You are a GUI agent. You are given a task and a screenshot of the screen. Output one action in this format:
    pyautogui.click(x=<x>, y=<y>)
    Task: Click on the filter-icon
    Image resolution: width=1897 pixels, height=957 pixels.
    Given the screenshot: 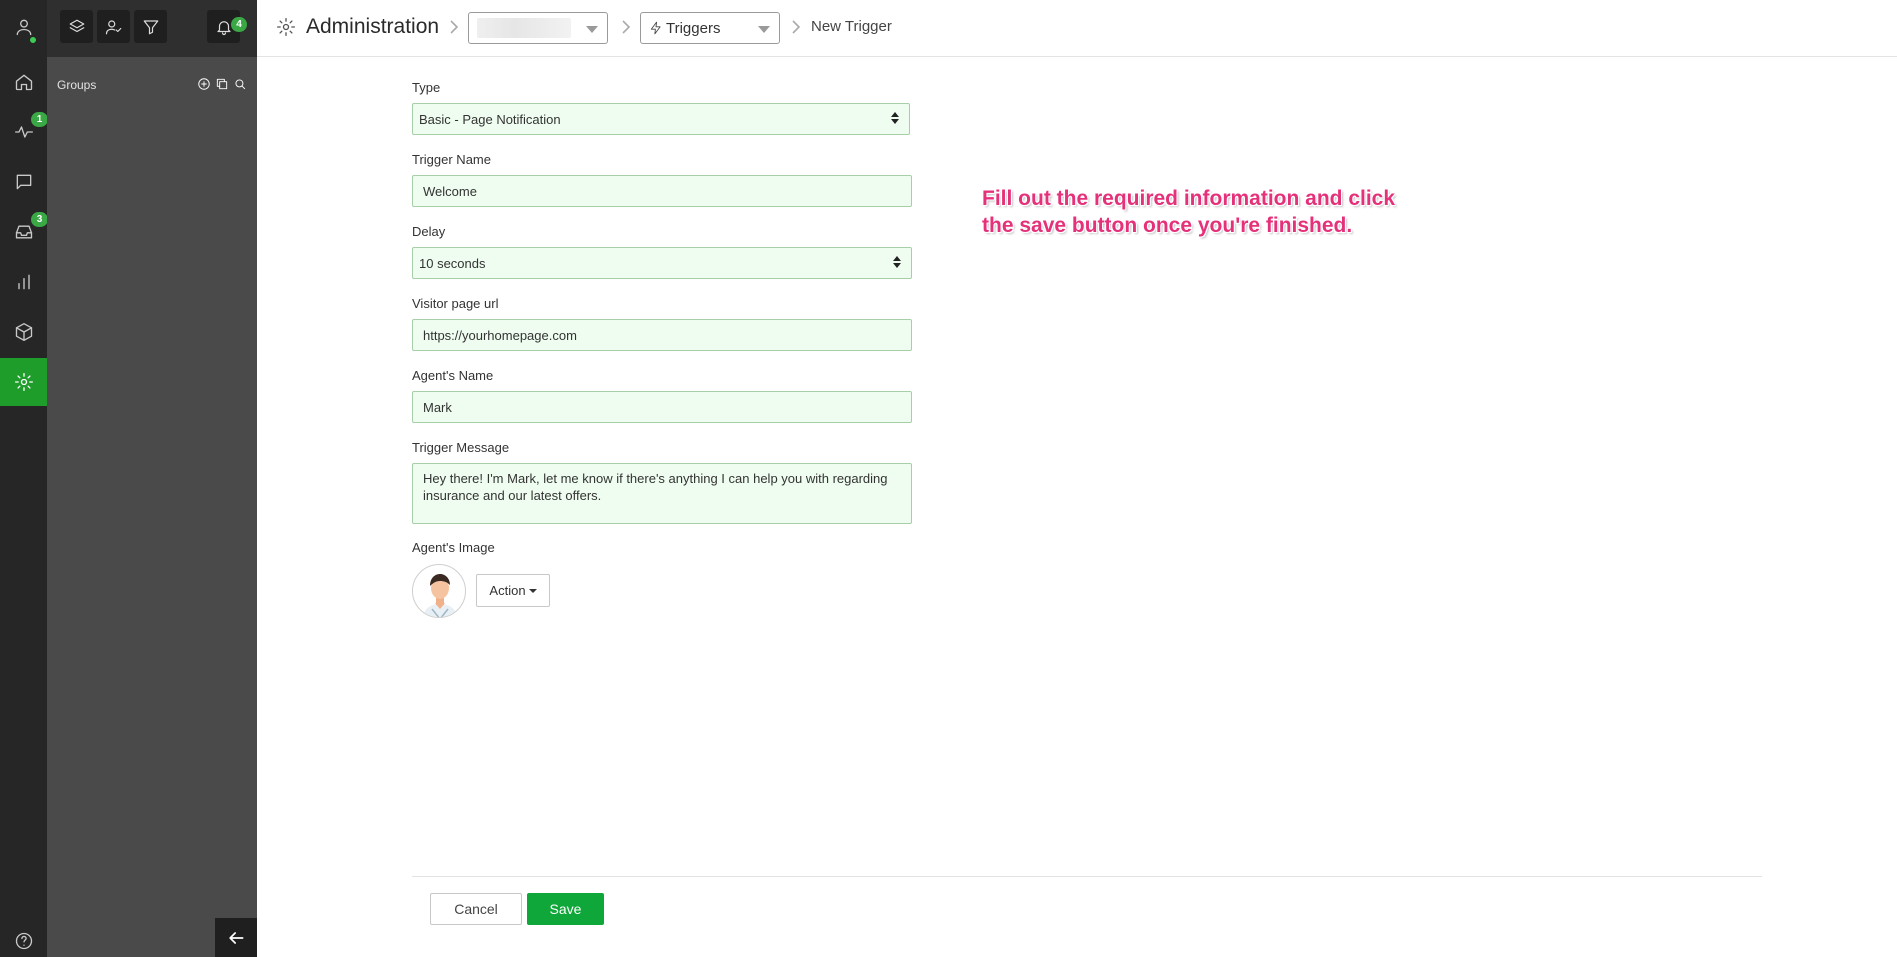 What is the action you would take?
    pyautogui.click(x=150, y=26)
    